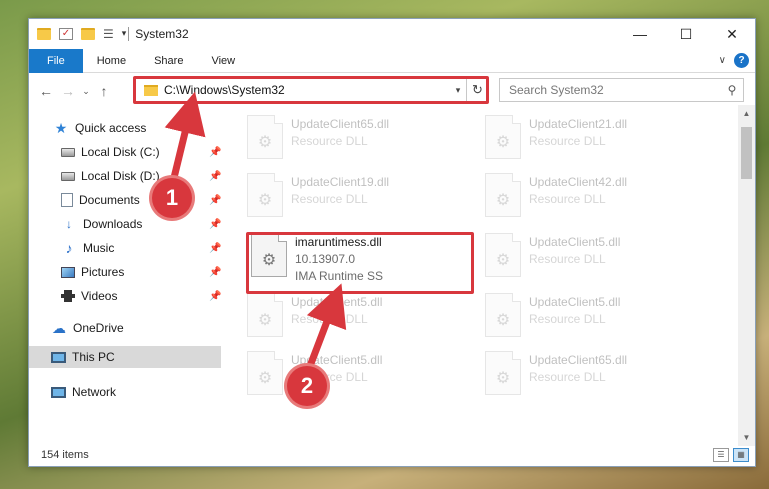 The height and width of the screenshot is (489, 769). What do you see at coordinates (168, 61) in the screenshot?
I see `tab-share: Share` at bounding box center [168, 61].